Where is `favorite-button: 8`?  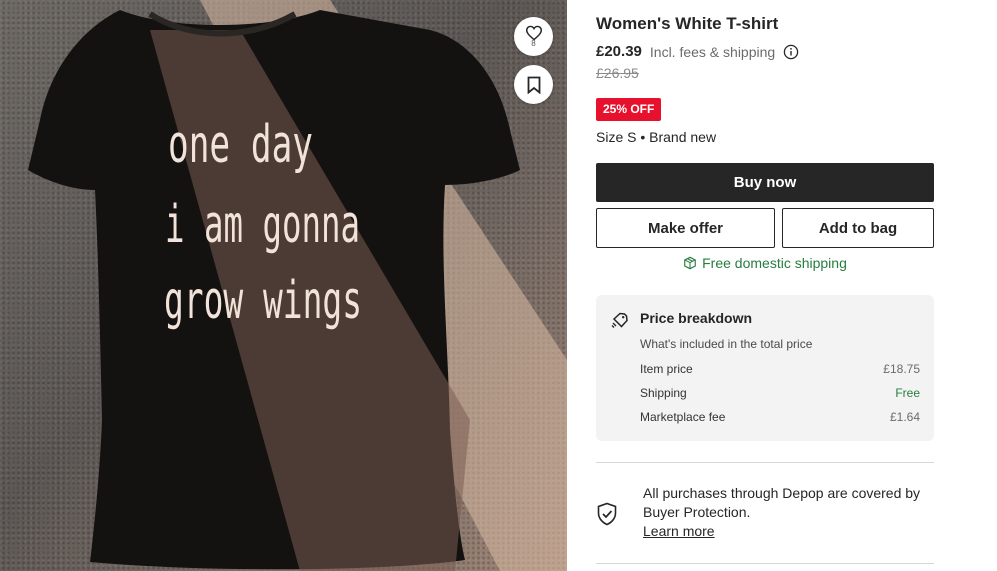
favorite-button: 8 is located at coordinates (533, 36).